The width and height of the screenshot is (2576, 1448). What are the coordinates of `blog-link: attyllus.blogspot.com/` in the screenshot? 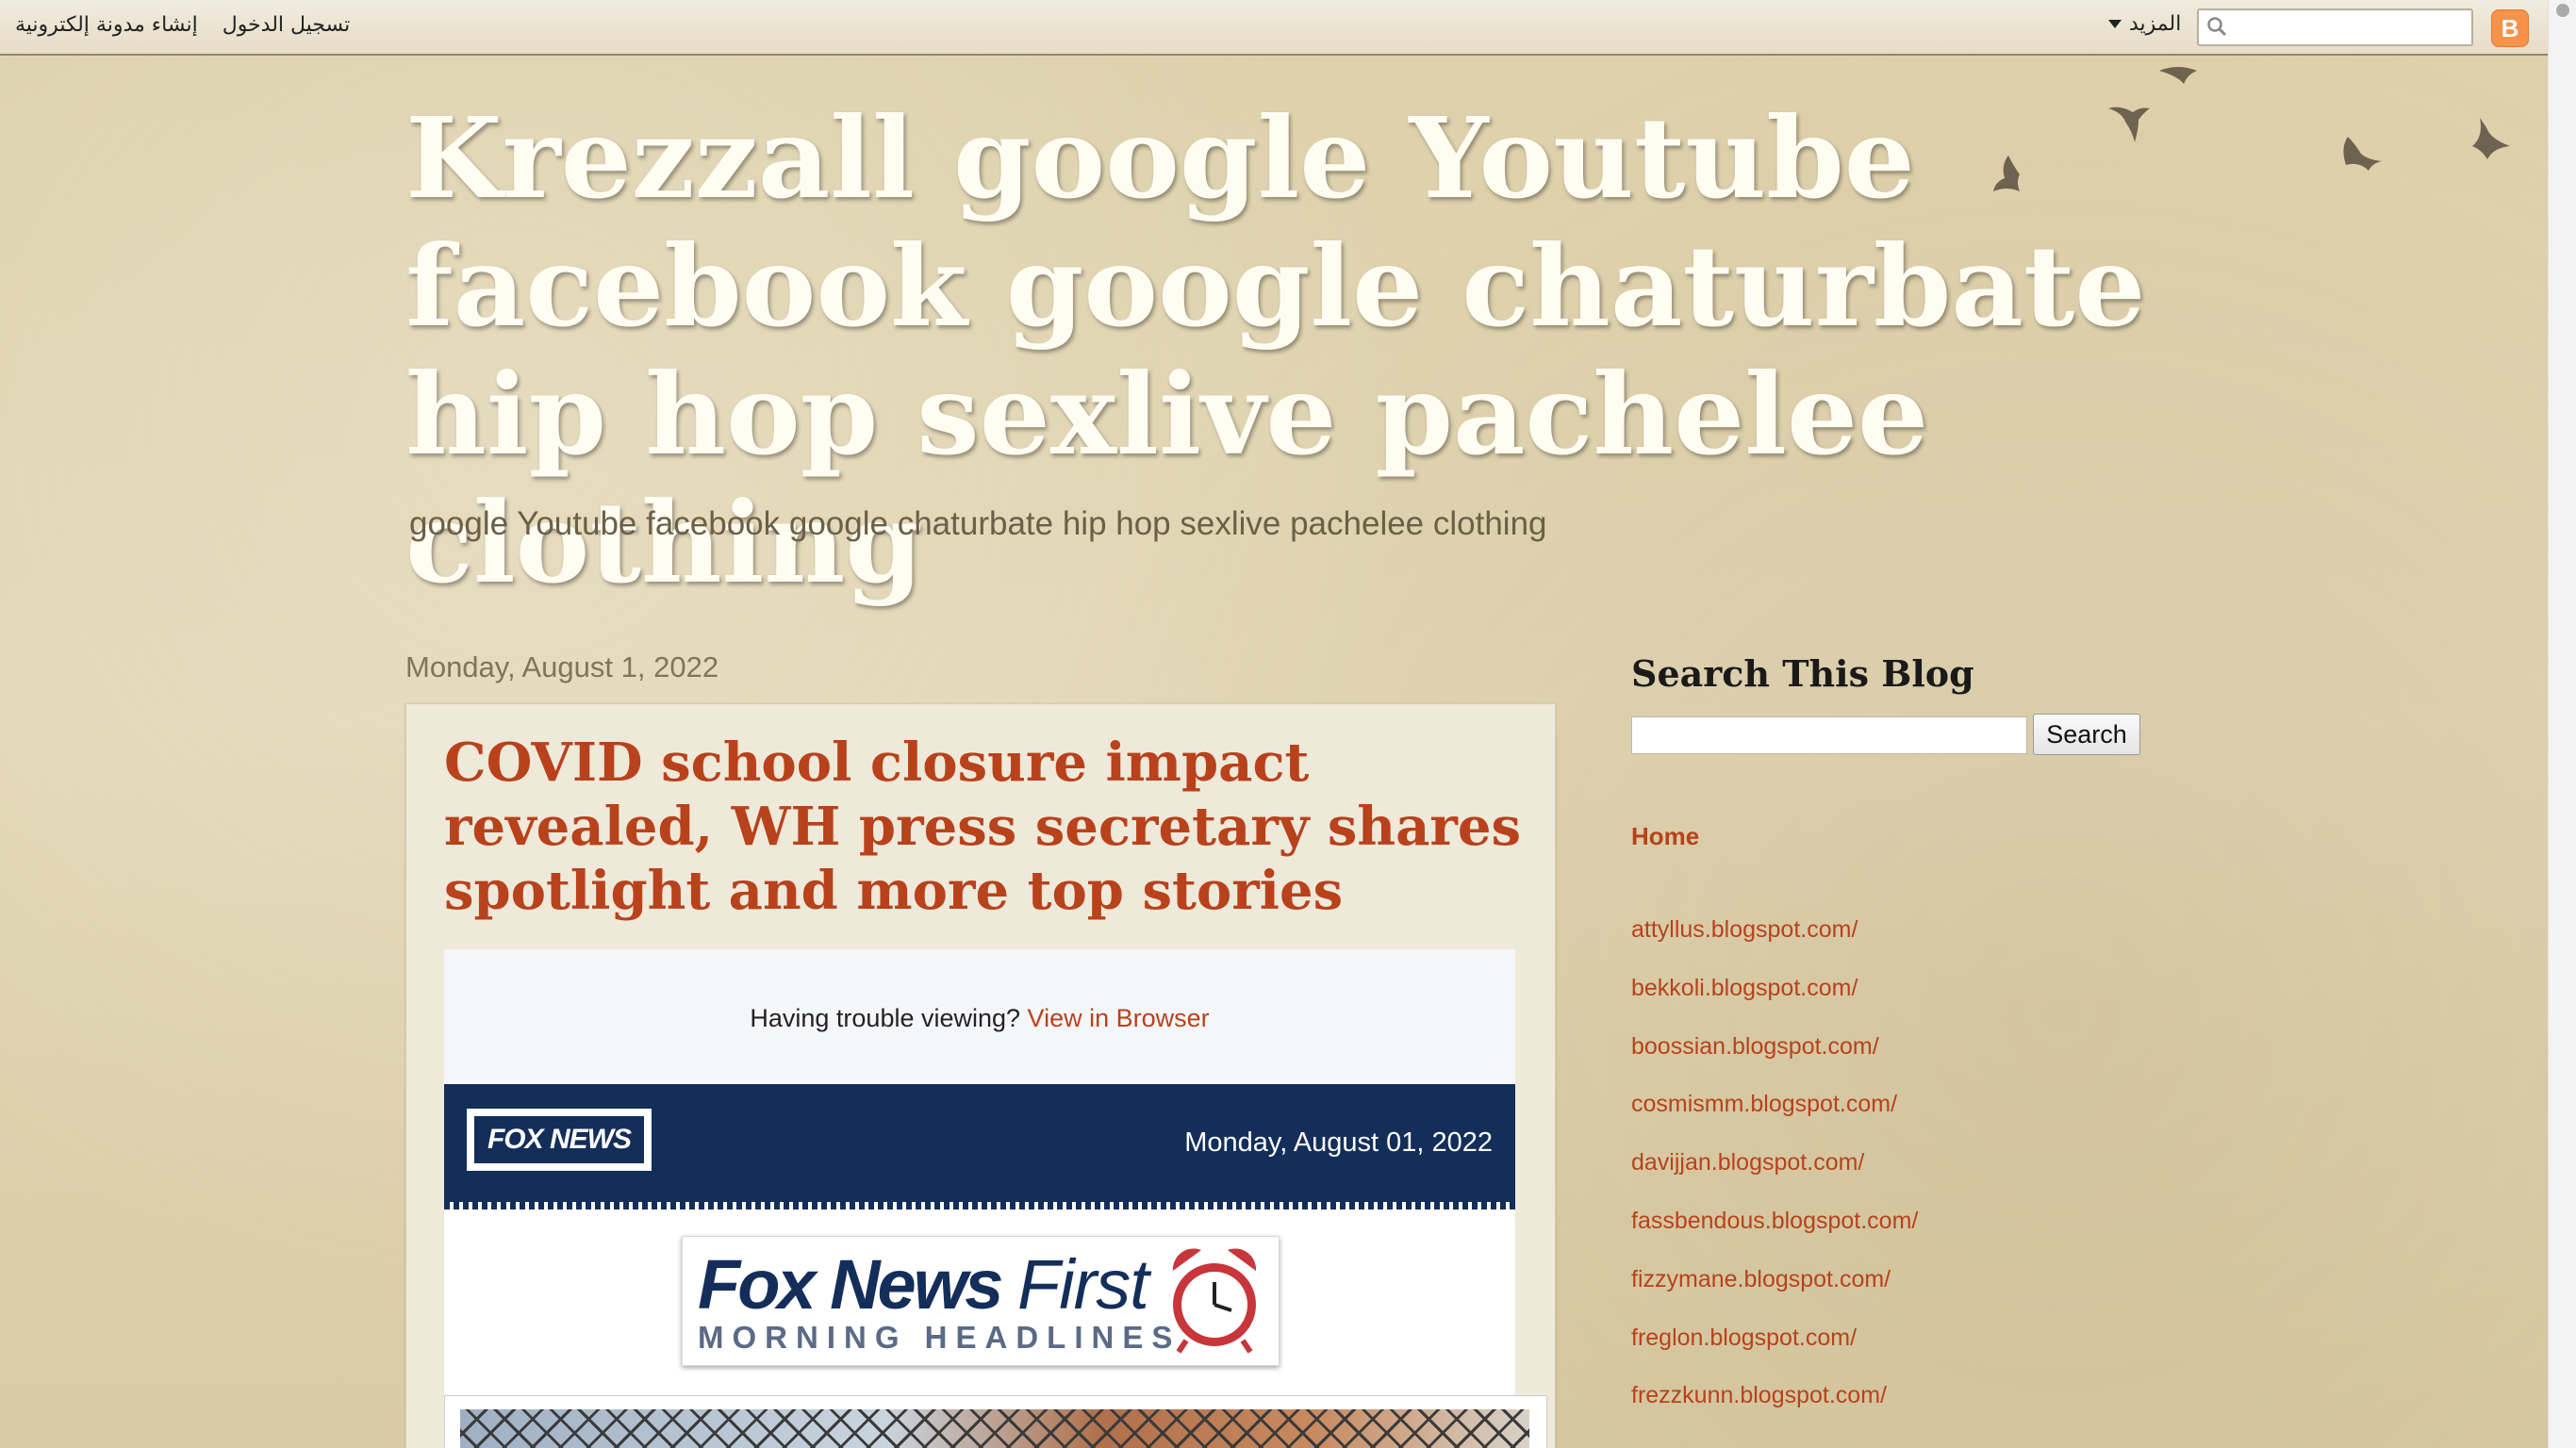 It's located at (1744, 929).